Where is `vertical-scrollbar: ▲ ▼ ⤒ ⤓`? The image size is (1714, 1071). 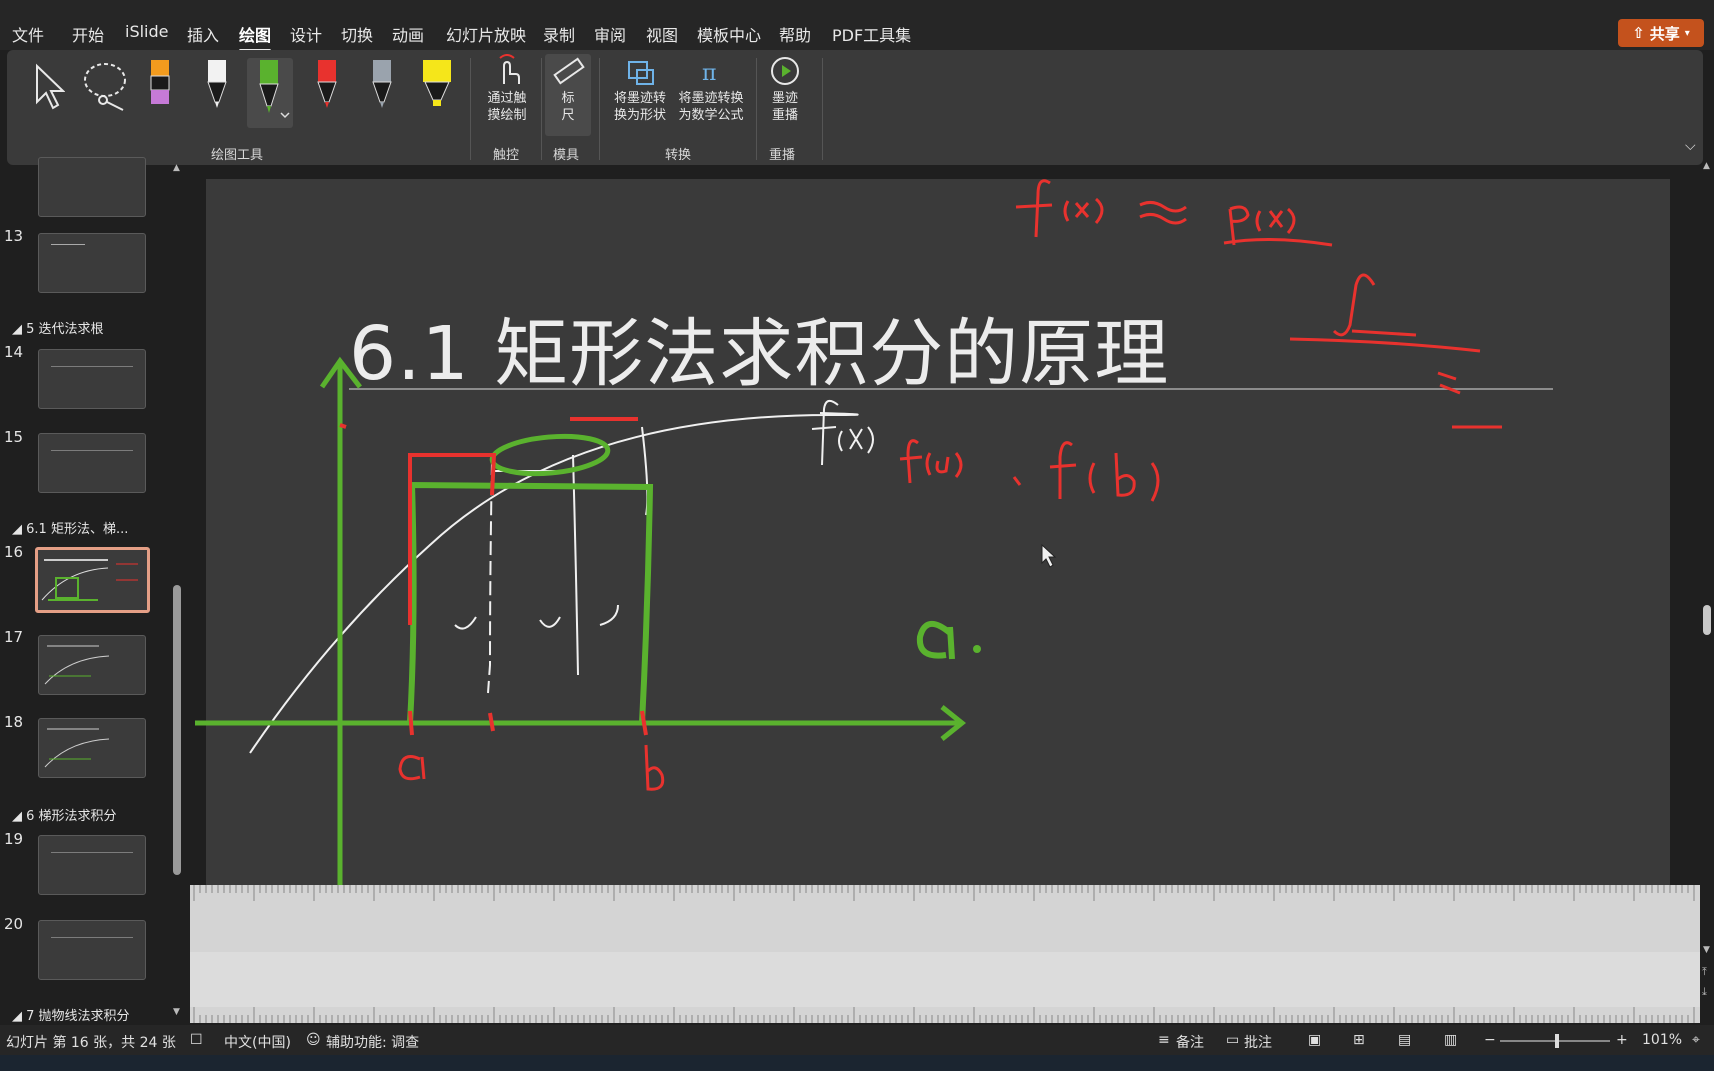 vertical-scrollbar: ▲ ▼ ⤒ ⤓ is located at coordinates (1707, 592).